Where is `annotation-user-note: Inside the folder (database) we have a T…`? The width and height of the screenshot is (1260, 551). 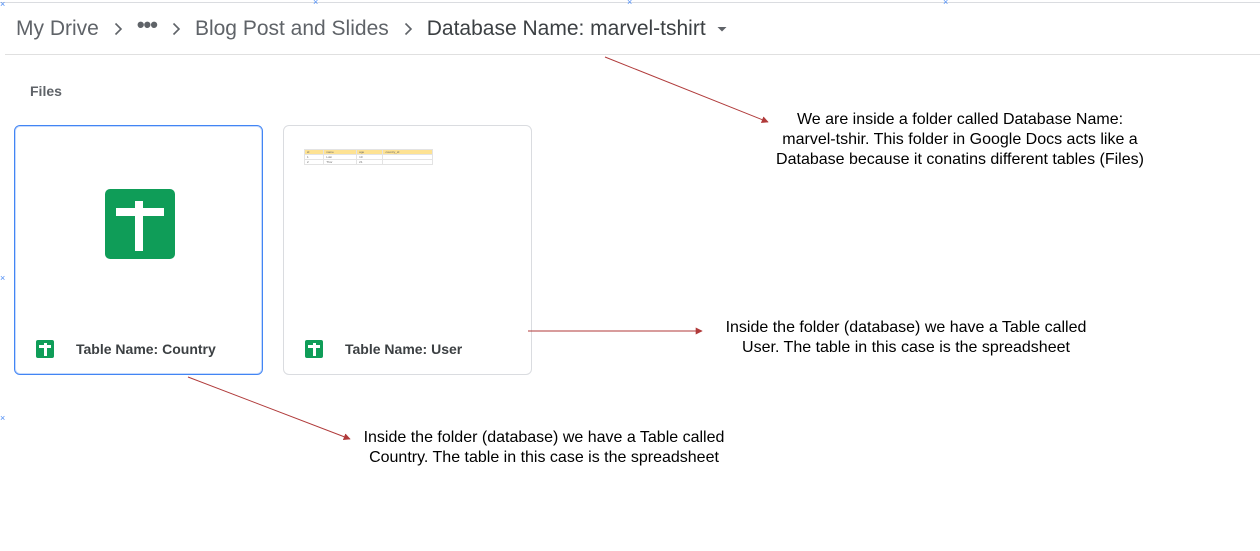 annotation-user-note: Inside the folder (database) we have a T… is located at coordinates (906, 337).